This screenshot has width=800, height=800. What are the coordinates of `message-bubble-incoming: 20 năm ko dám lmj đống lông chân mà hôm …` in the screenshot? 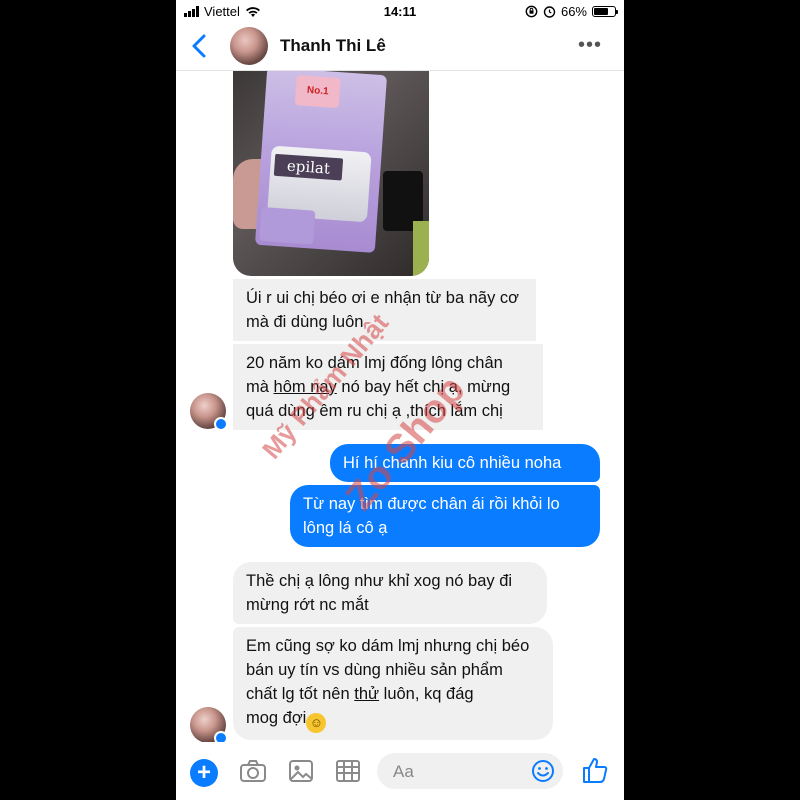 It's located at (388, 387).